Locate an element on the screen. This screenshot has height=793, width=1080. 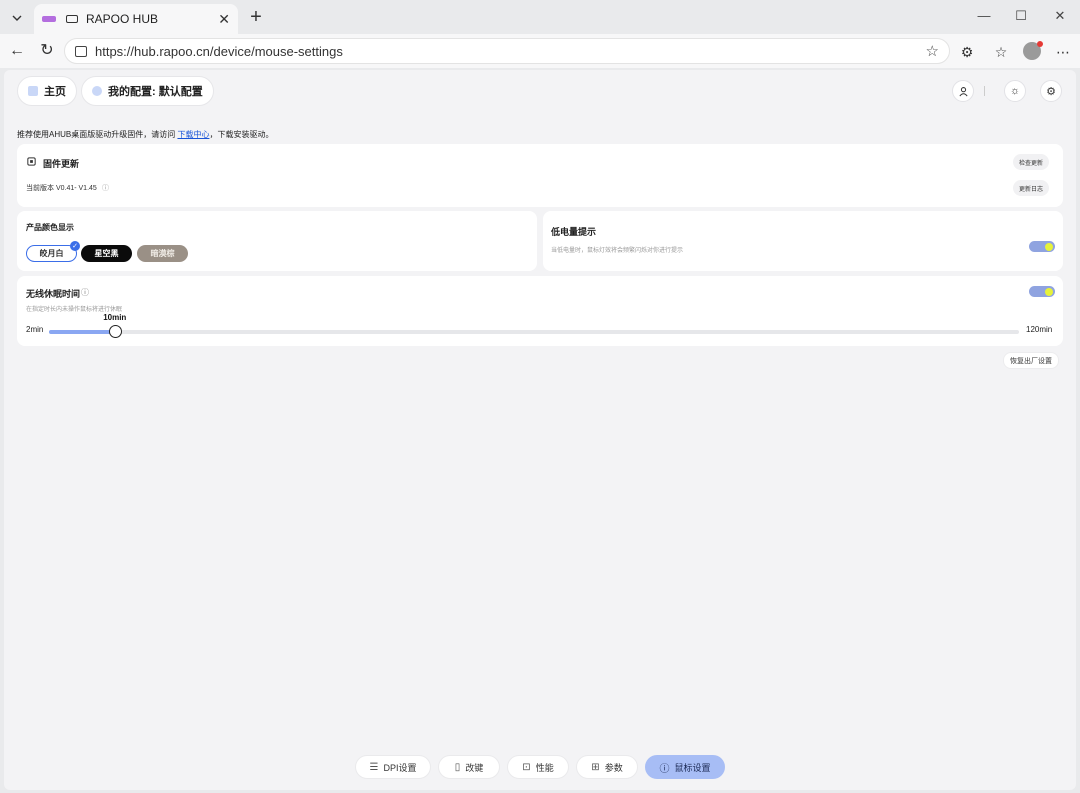
sun-icon: ☼ is located at coordinates (1015, 91).